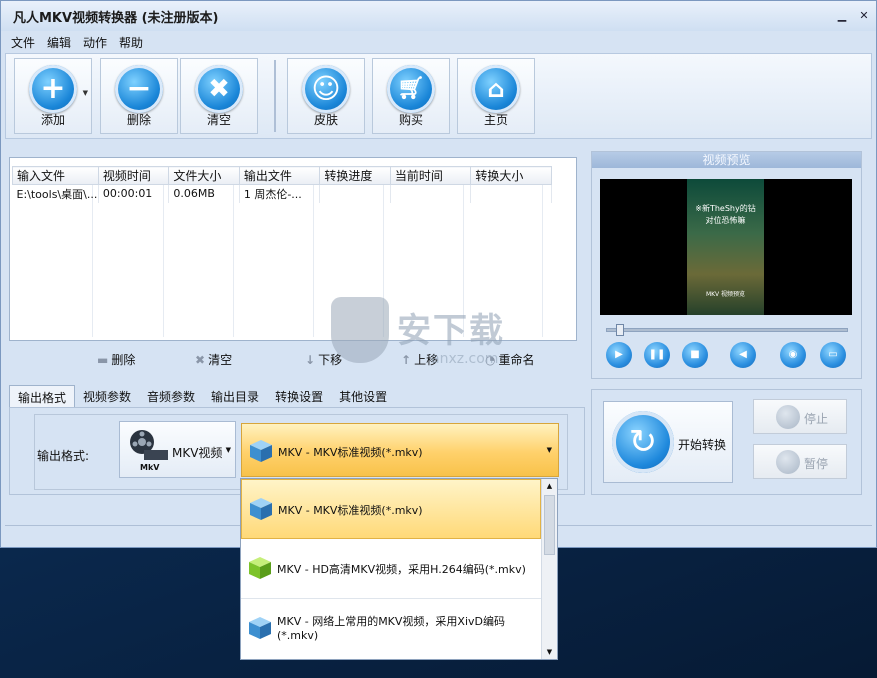 The height and width of the screenshot is (678, 877). I want to click on delete-button: − 删除, so click(139, 96).